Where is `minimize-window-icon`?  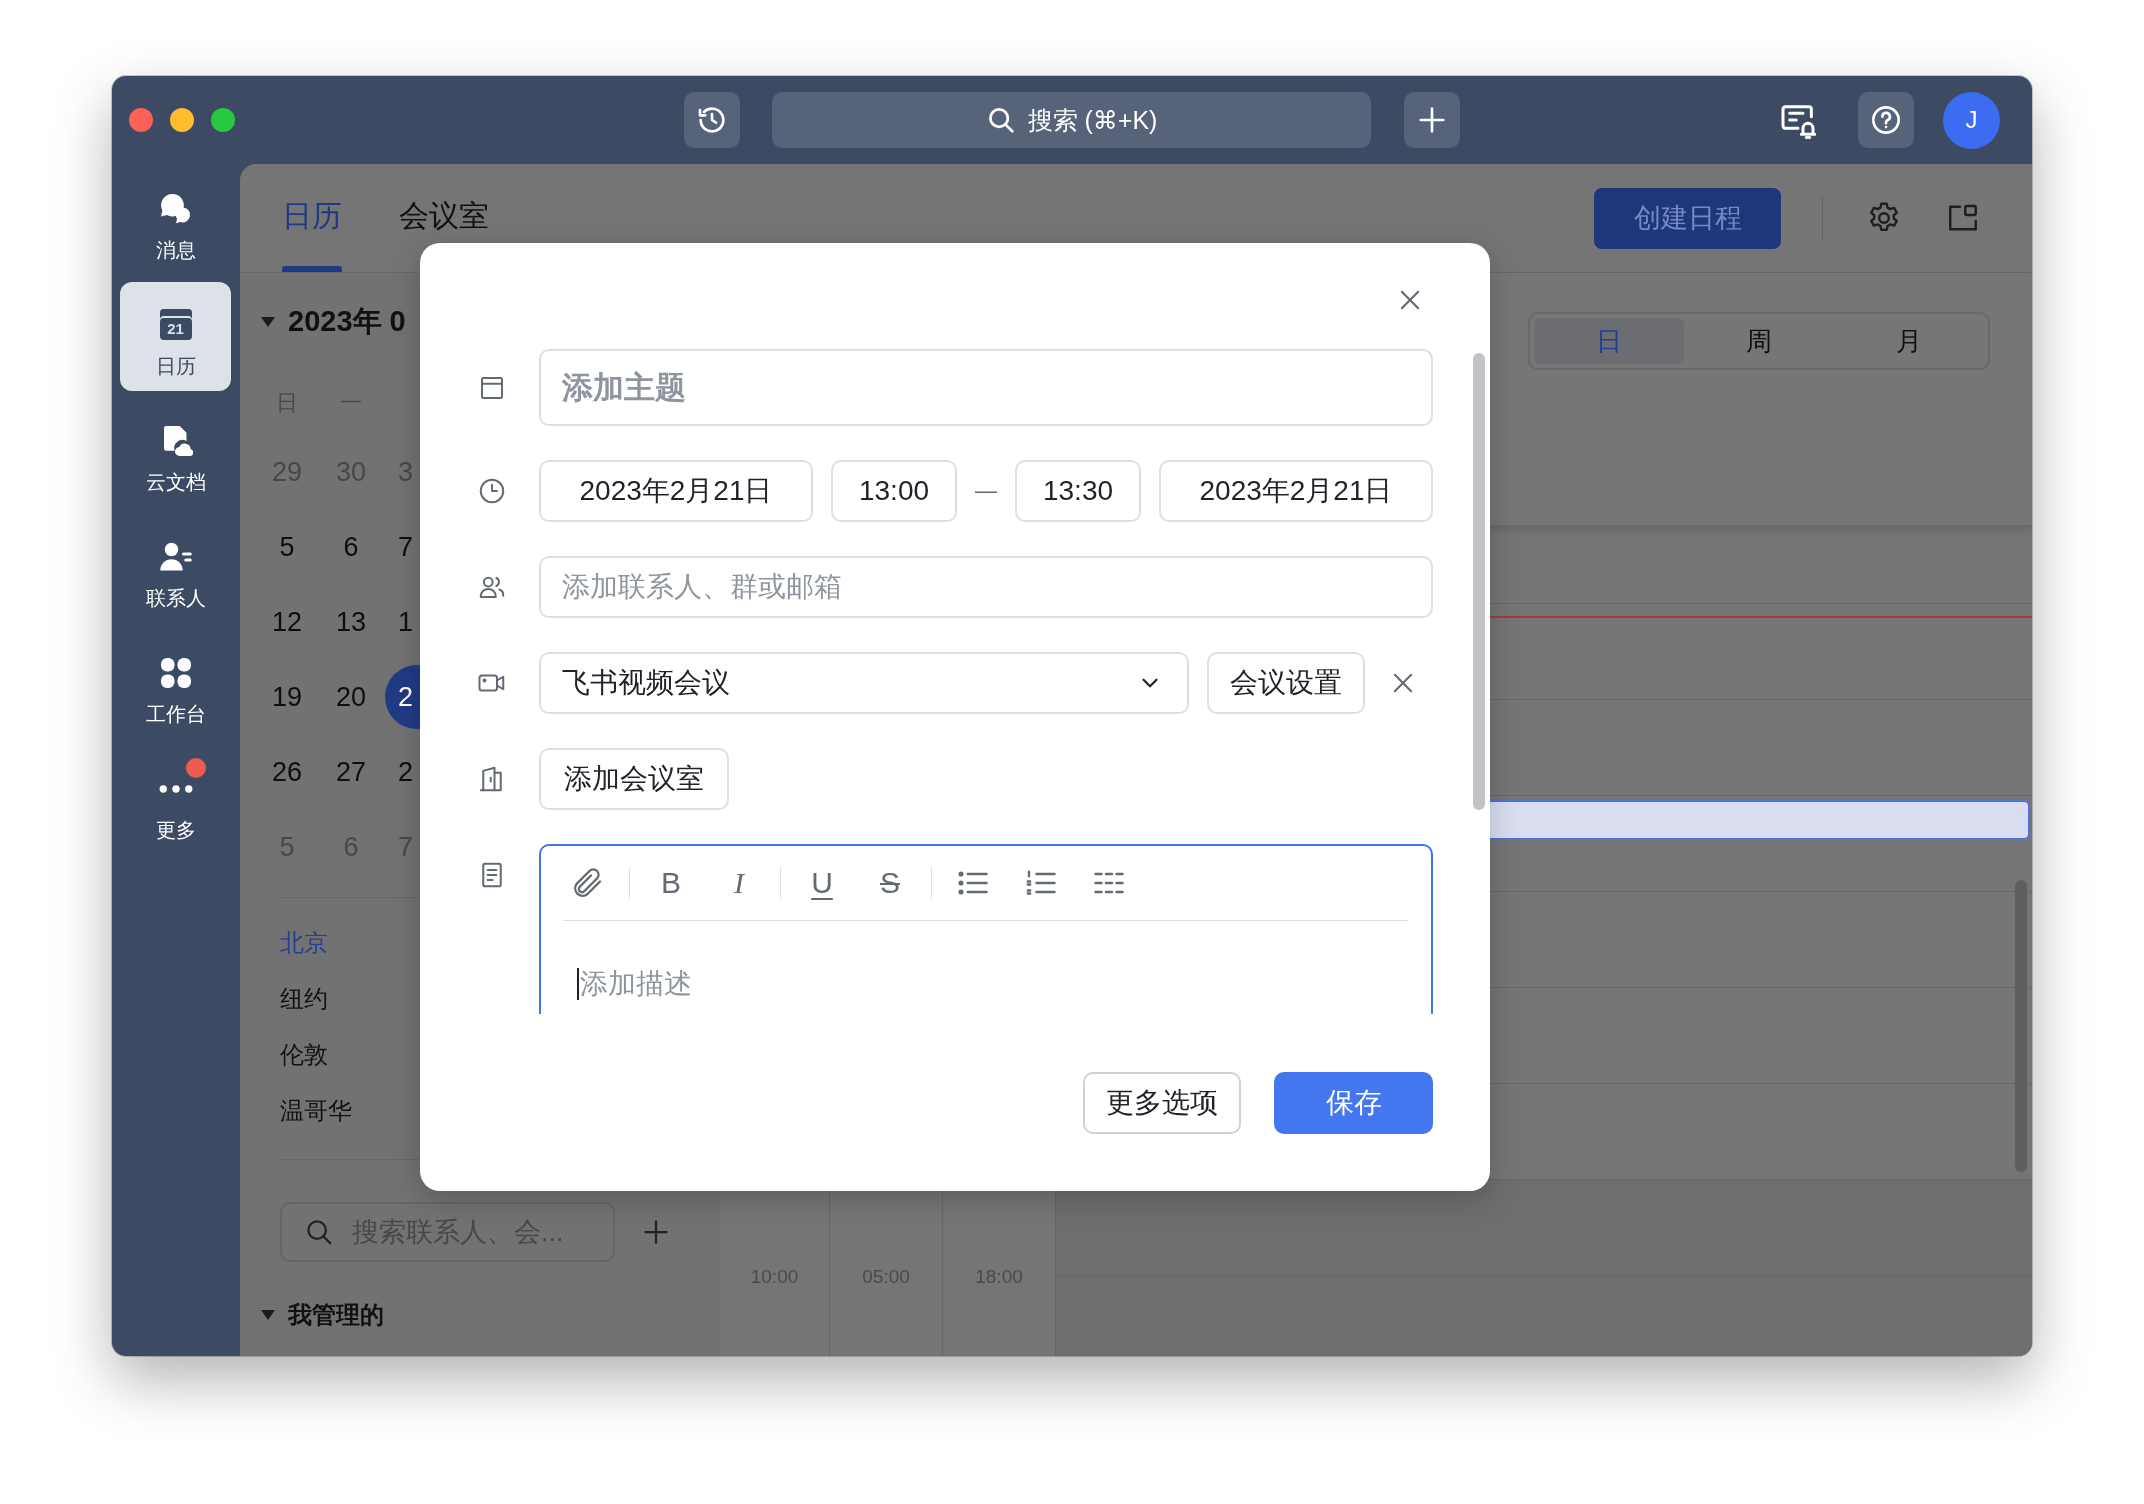 minimize-window-icon is located at coordinates (182, 120).